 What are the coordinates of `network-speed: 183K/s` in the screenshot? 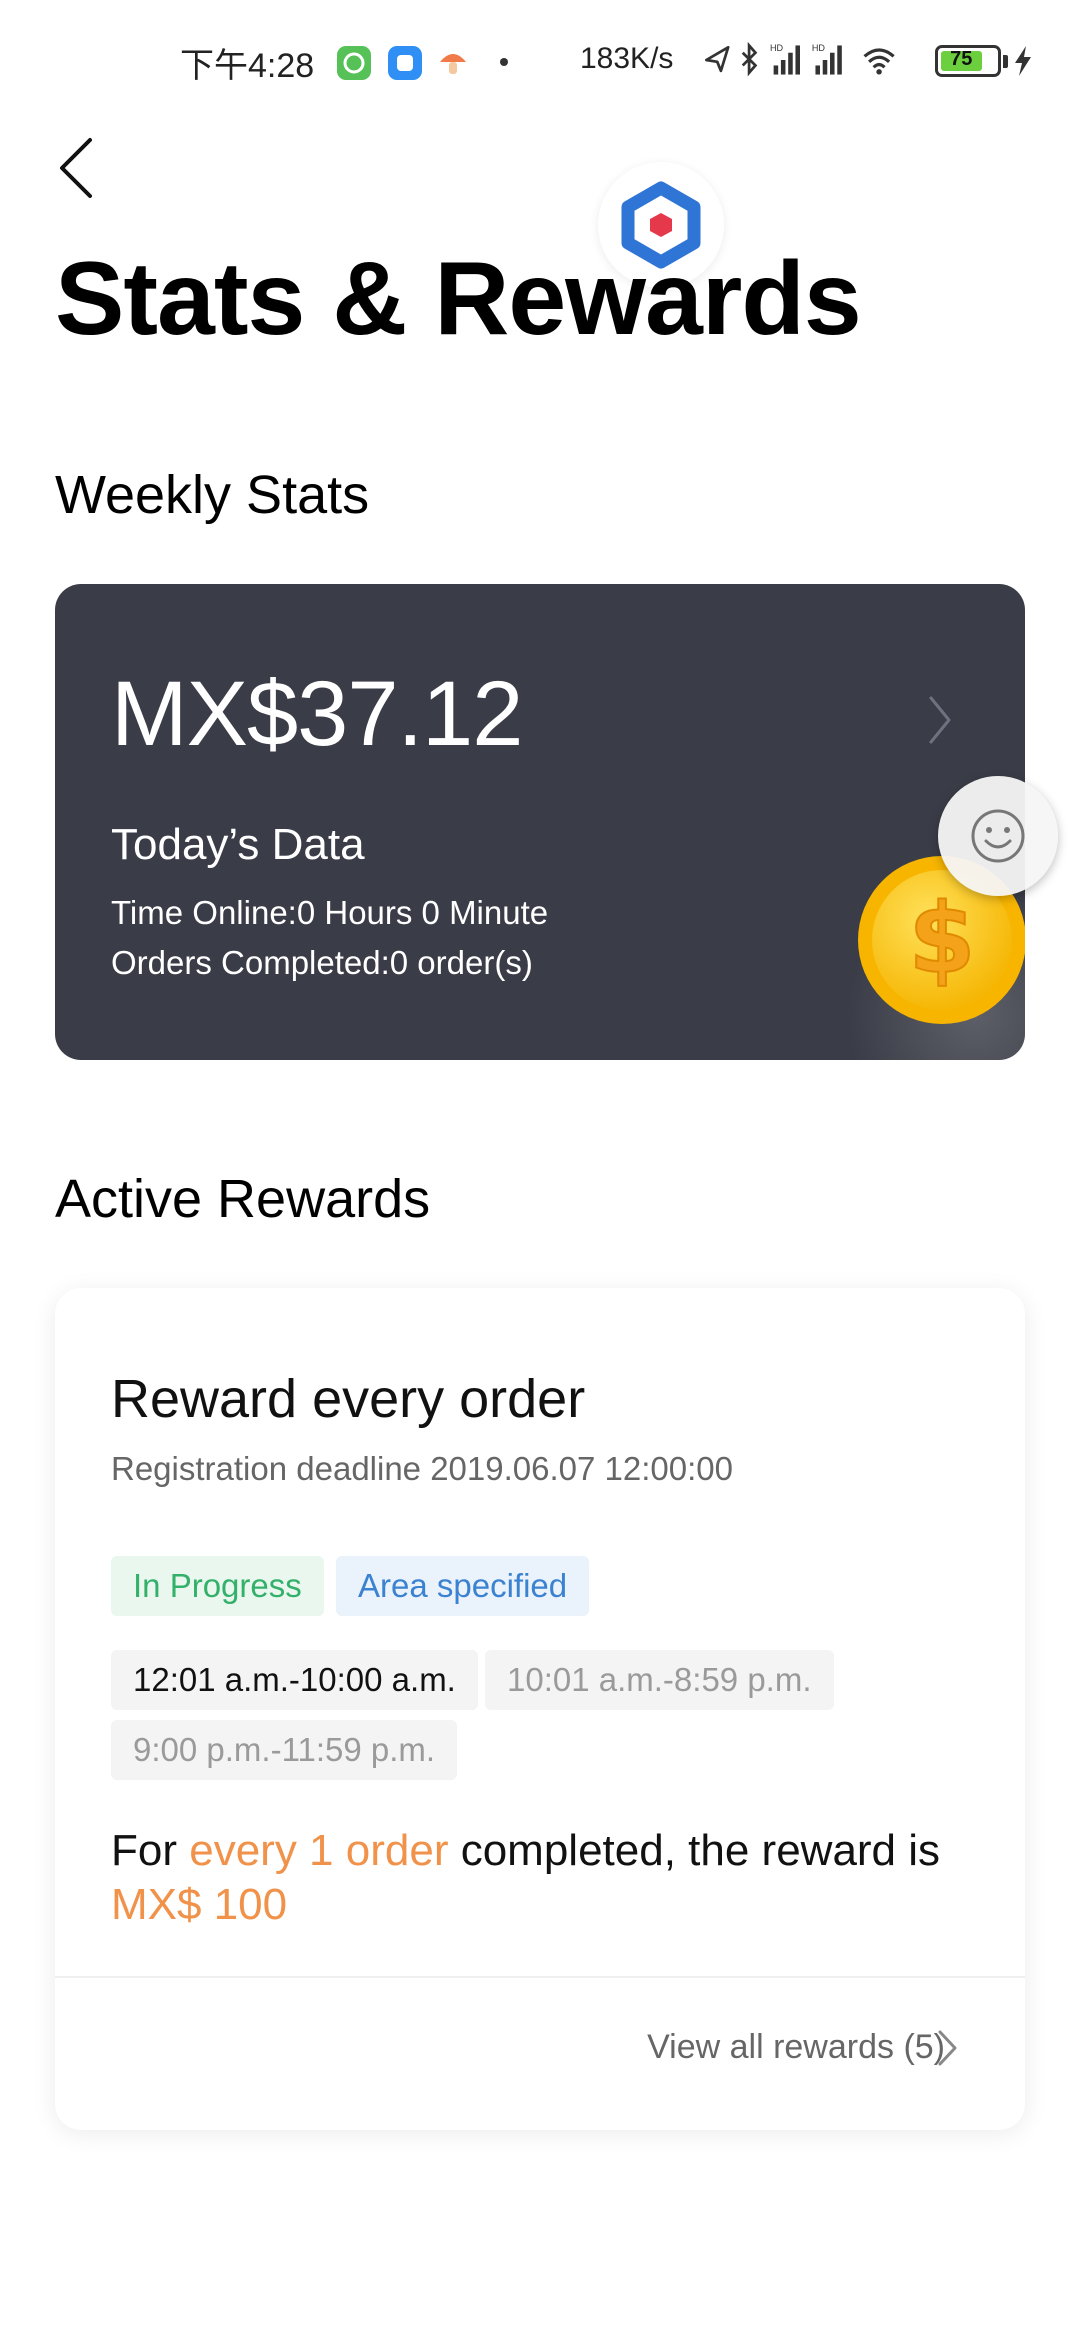 It's located at (627, 58).